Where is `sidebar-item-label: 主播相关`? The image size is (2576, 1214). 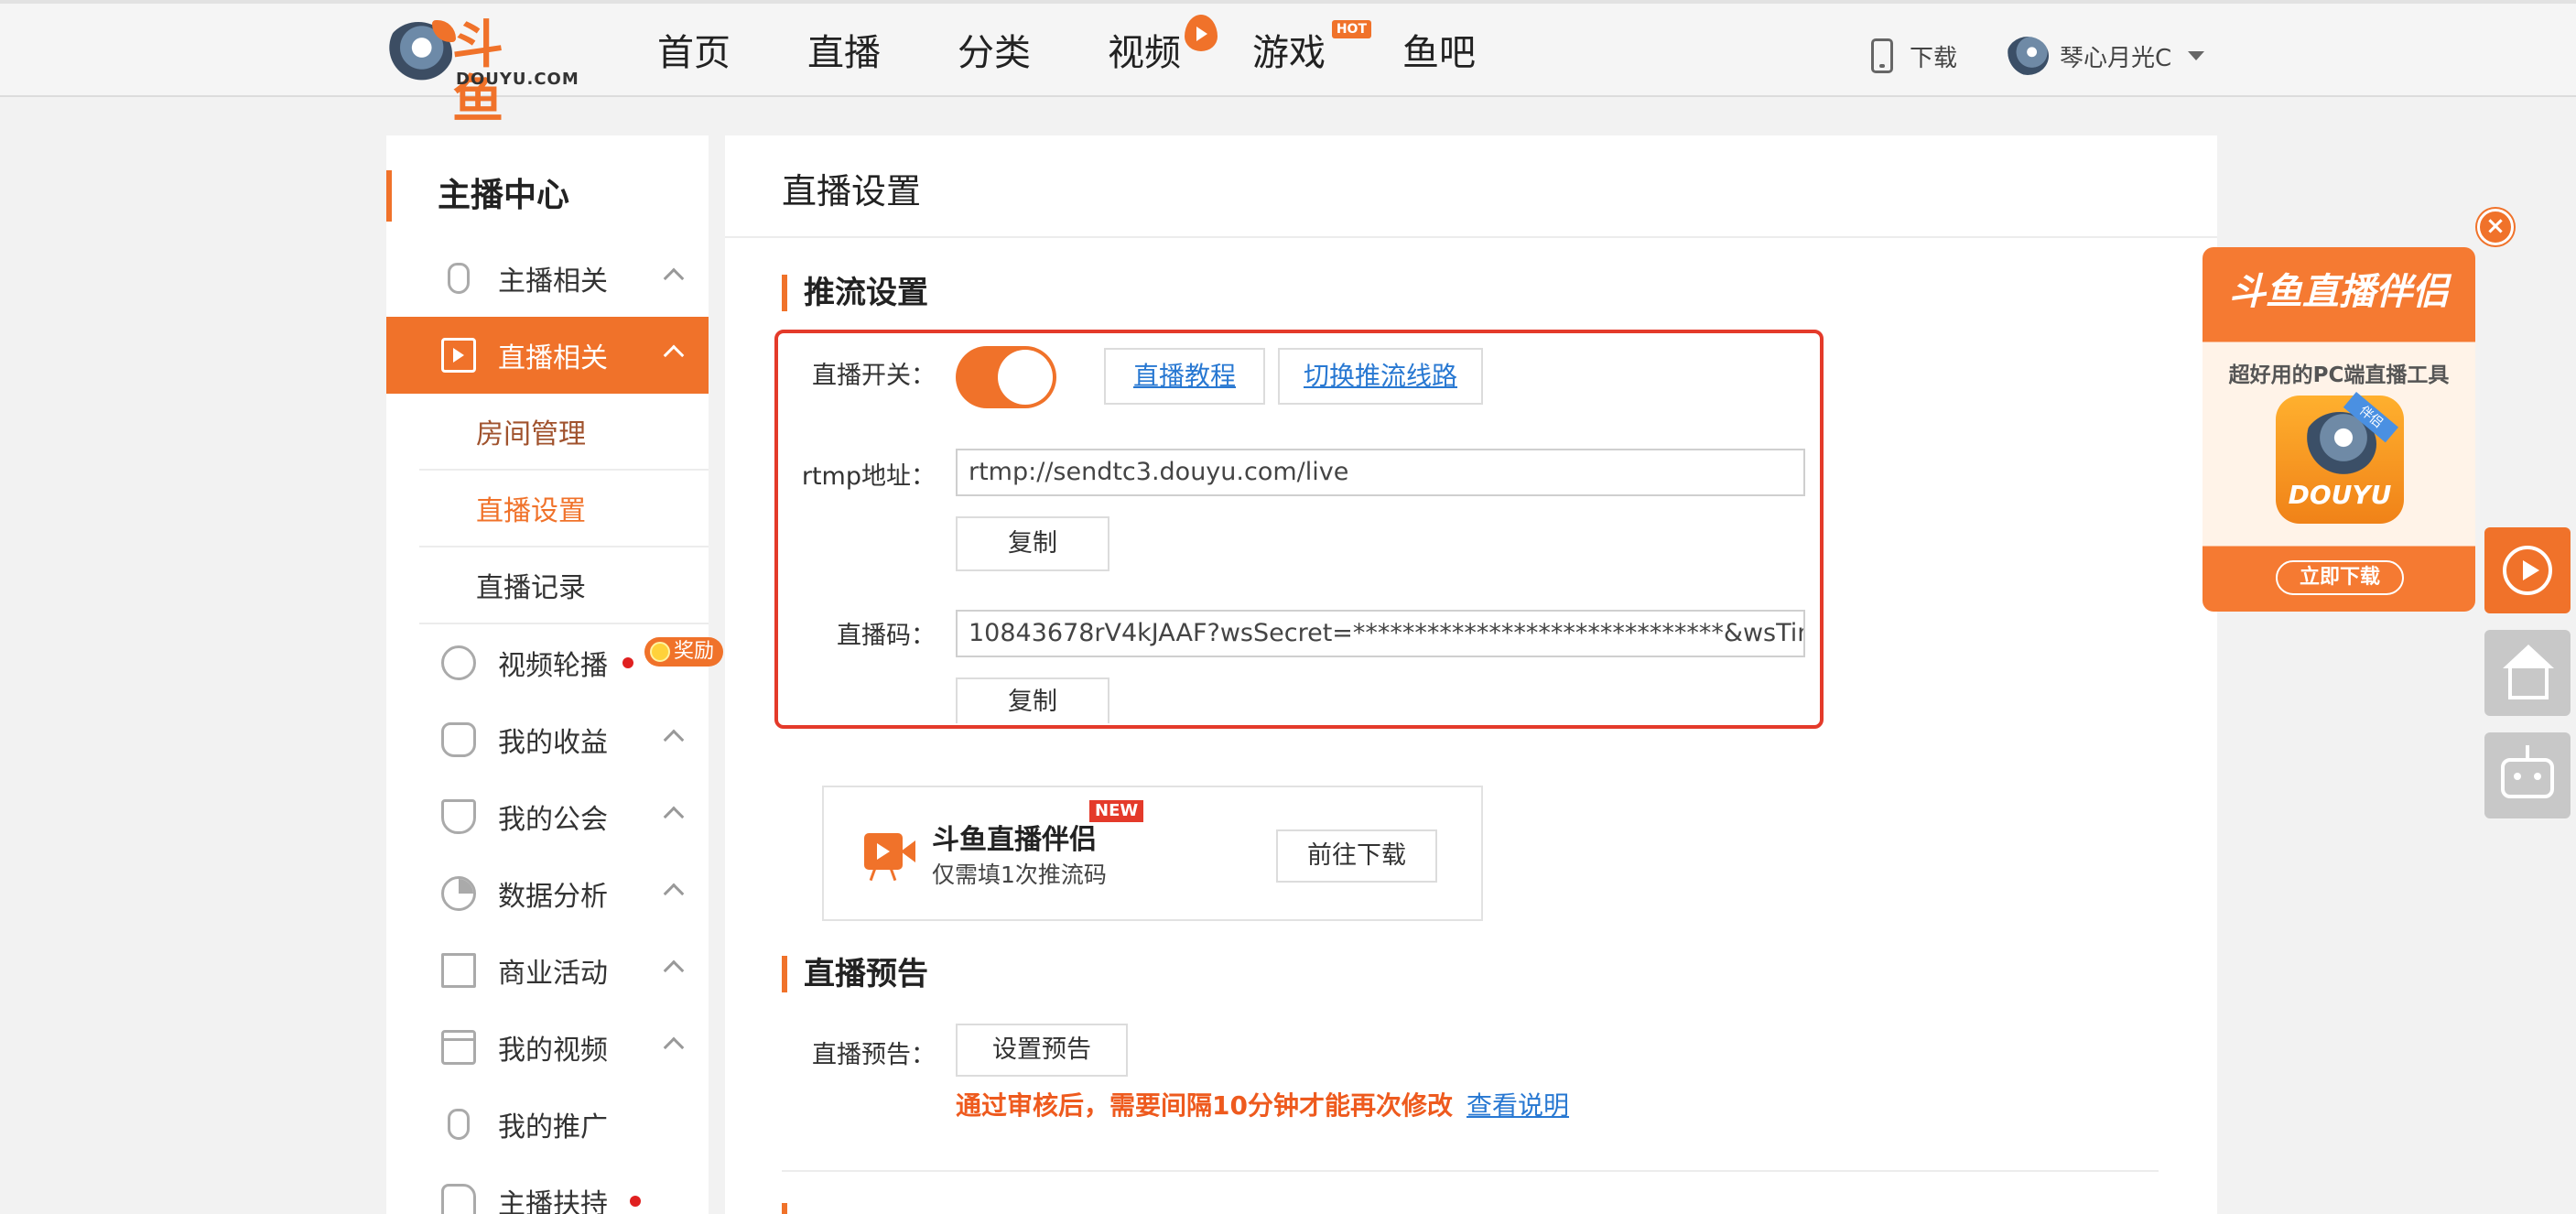 sidebar-item-label: 主播相关 is located at coordinates (553, 282).